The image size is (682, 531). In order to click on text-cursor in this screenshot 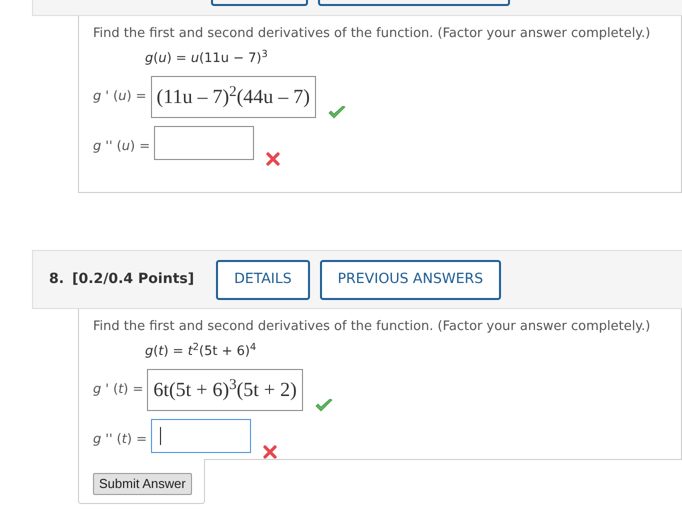, I will do `click(161, 436)`.